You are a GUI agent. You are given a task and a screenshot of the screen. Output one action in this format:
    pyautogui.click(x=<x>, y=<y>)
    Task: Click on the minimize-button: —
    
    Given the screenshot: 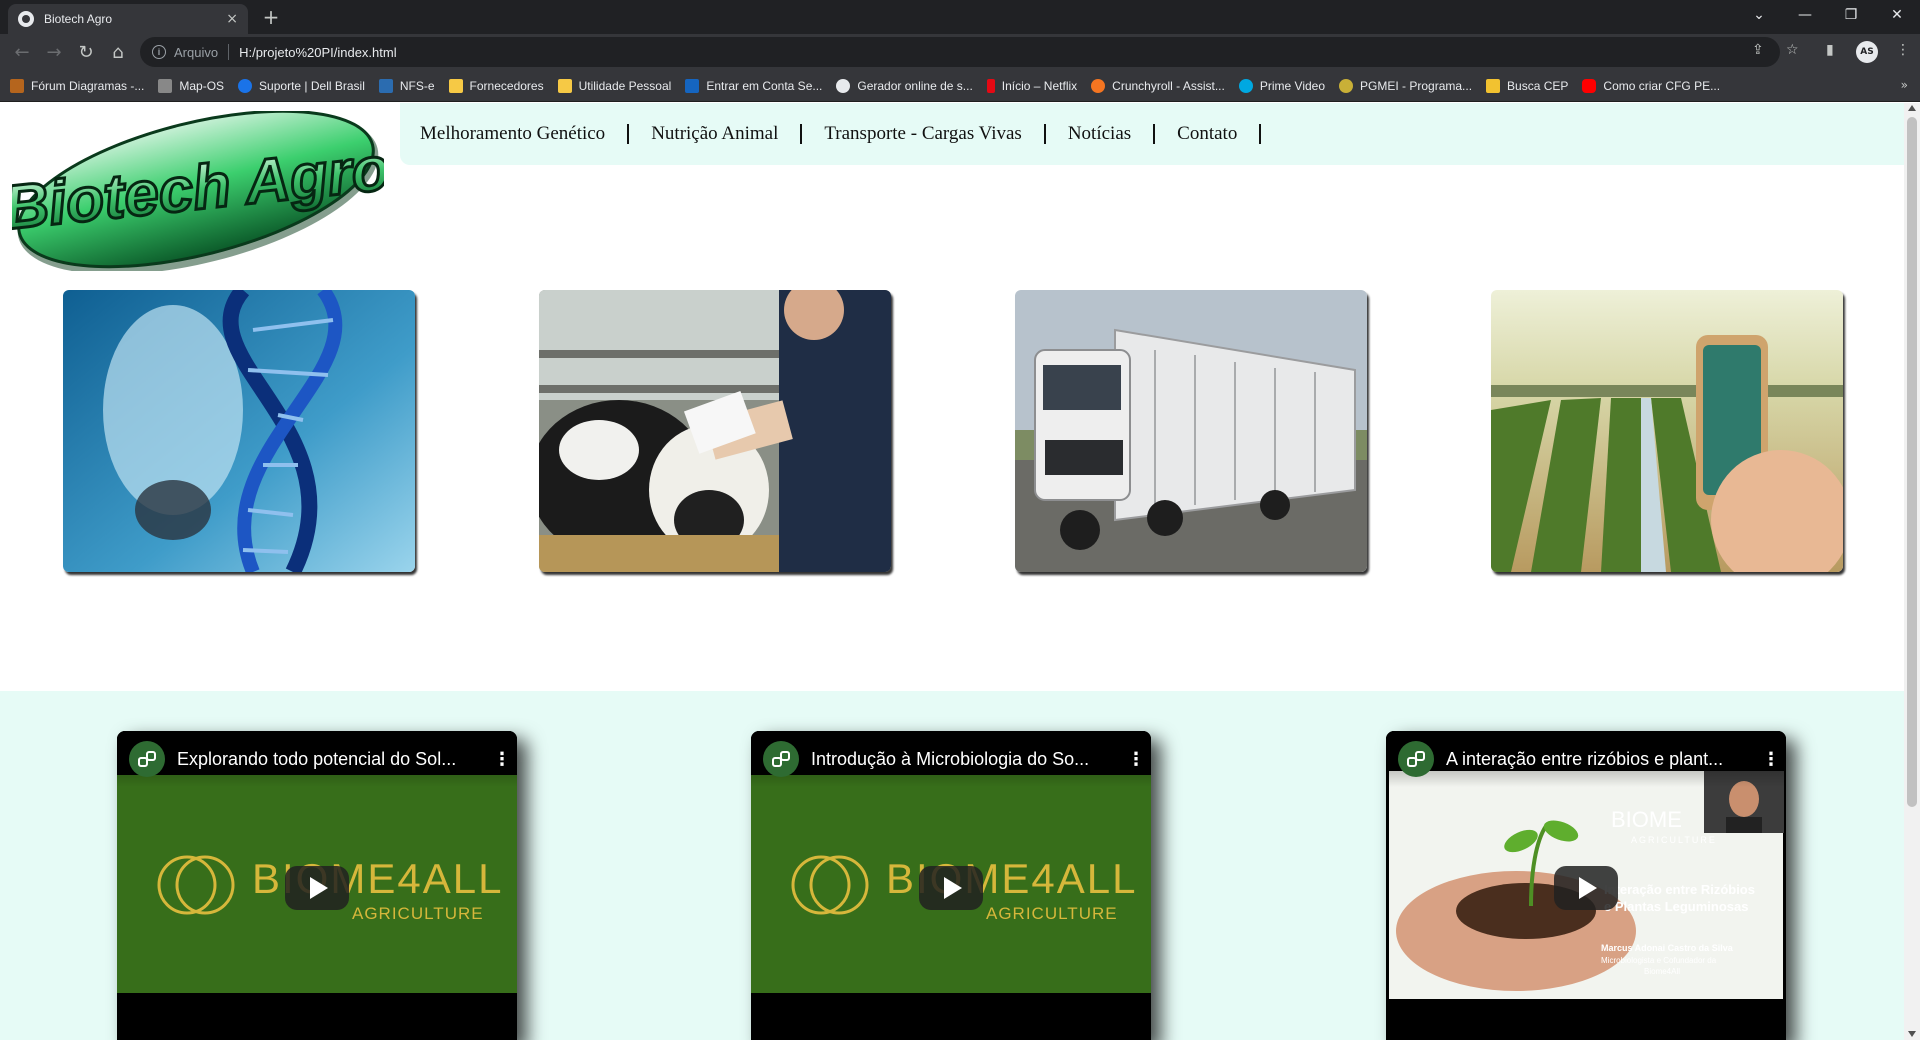 What is the action you would take?
    pyautogui.click(x=1805, y=15)
    